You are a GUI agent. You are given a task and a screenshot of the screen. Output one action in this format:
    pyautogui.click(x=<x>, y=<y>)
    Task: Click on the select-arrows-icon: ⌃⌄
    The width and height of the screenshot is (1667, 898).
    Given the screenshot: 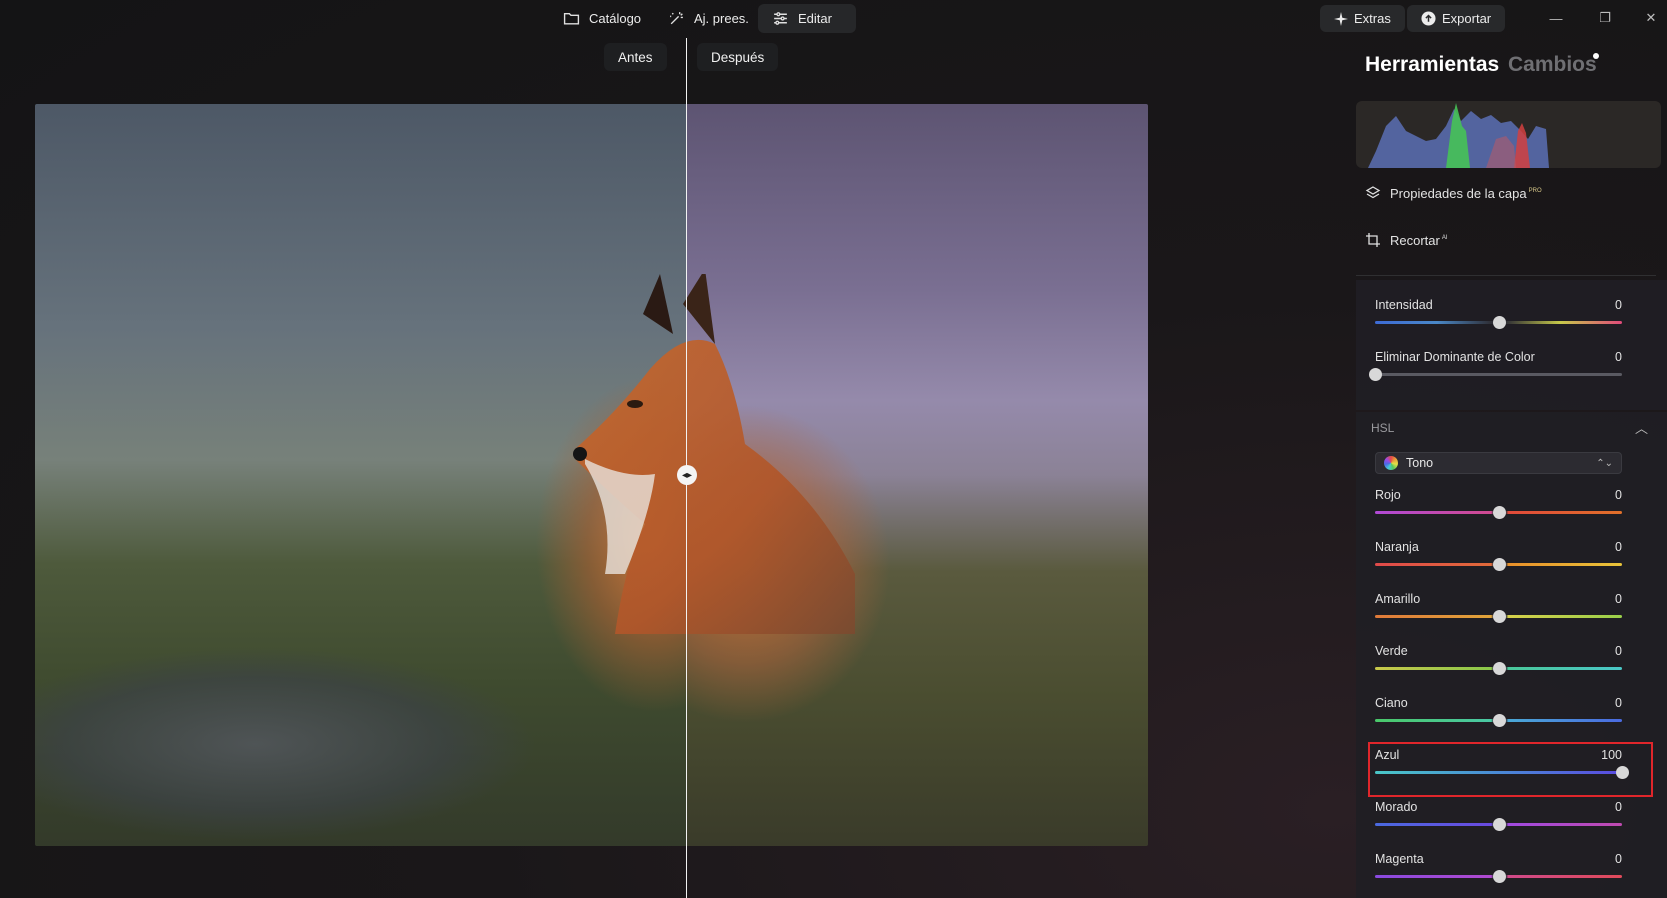 What is the action you would take?
    pyautogui.click(x=1604, y=463)
    